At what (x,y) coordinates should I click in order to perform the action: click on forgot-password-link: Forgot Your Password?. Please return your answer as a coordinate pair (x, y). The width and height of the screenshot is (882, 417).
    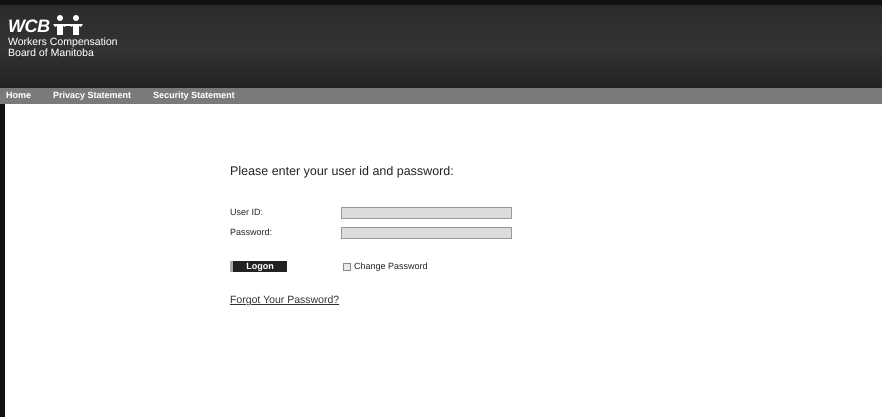
    Looking at the image, I should click on (285, 301).